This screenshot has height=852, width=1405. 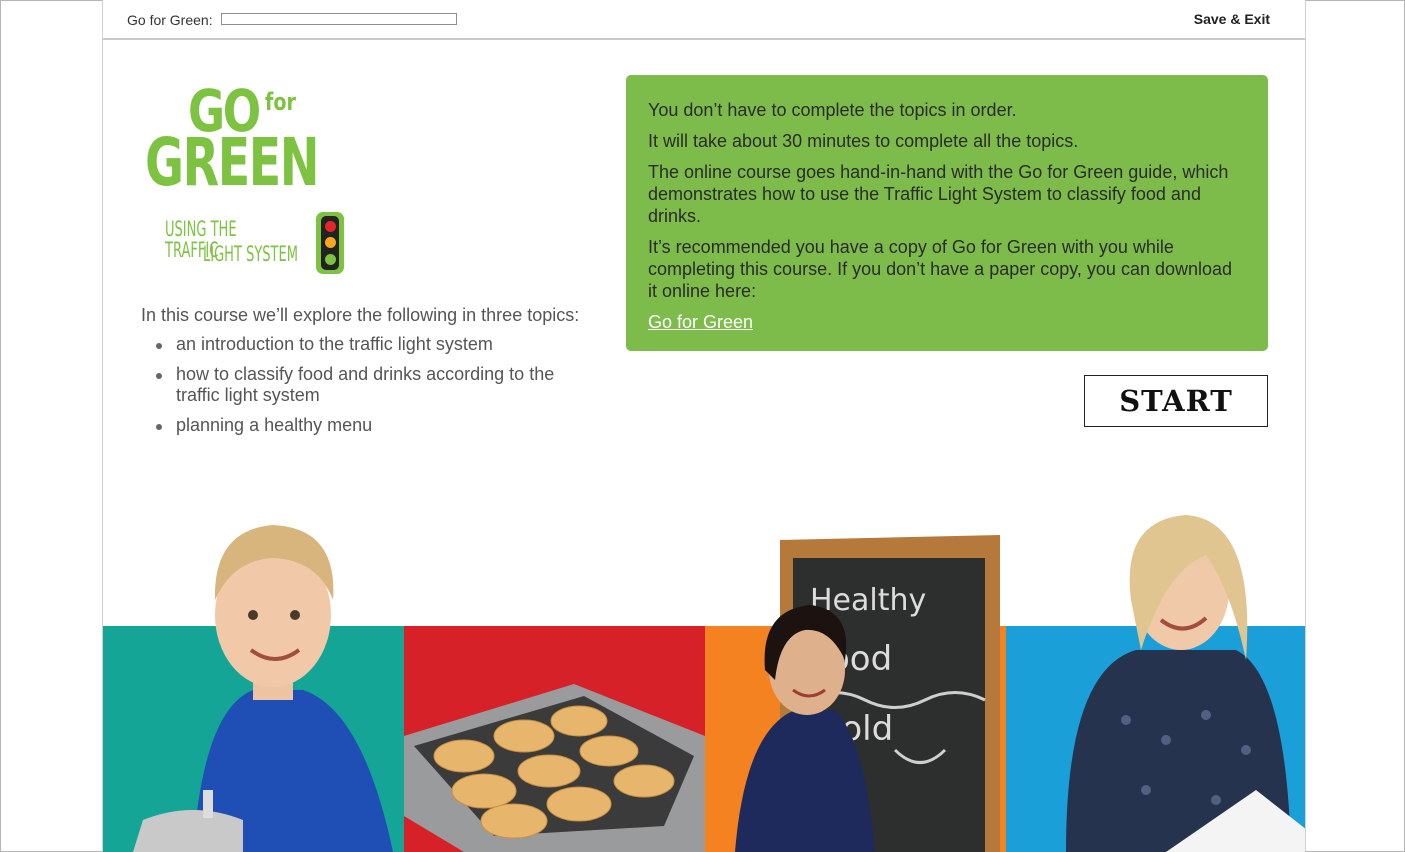 What do you see at coordinates (867, 693) in the screenshot?
I see `chalkboard-photo: Healthy food Gold` at bounding box center [867, 693].